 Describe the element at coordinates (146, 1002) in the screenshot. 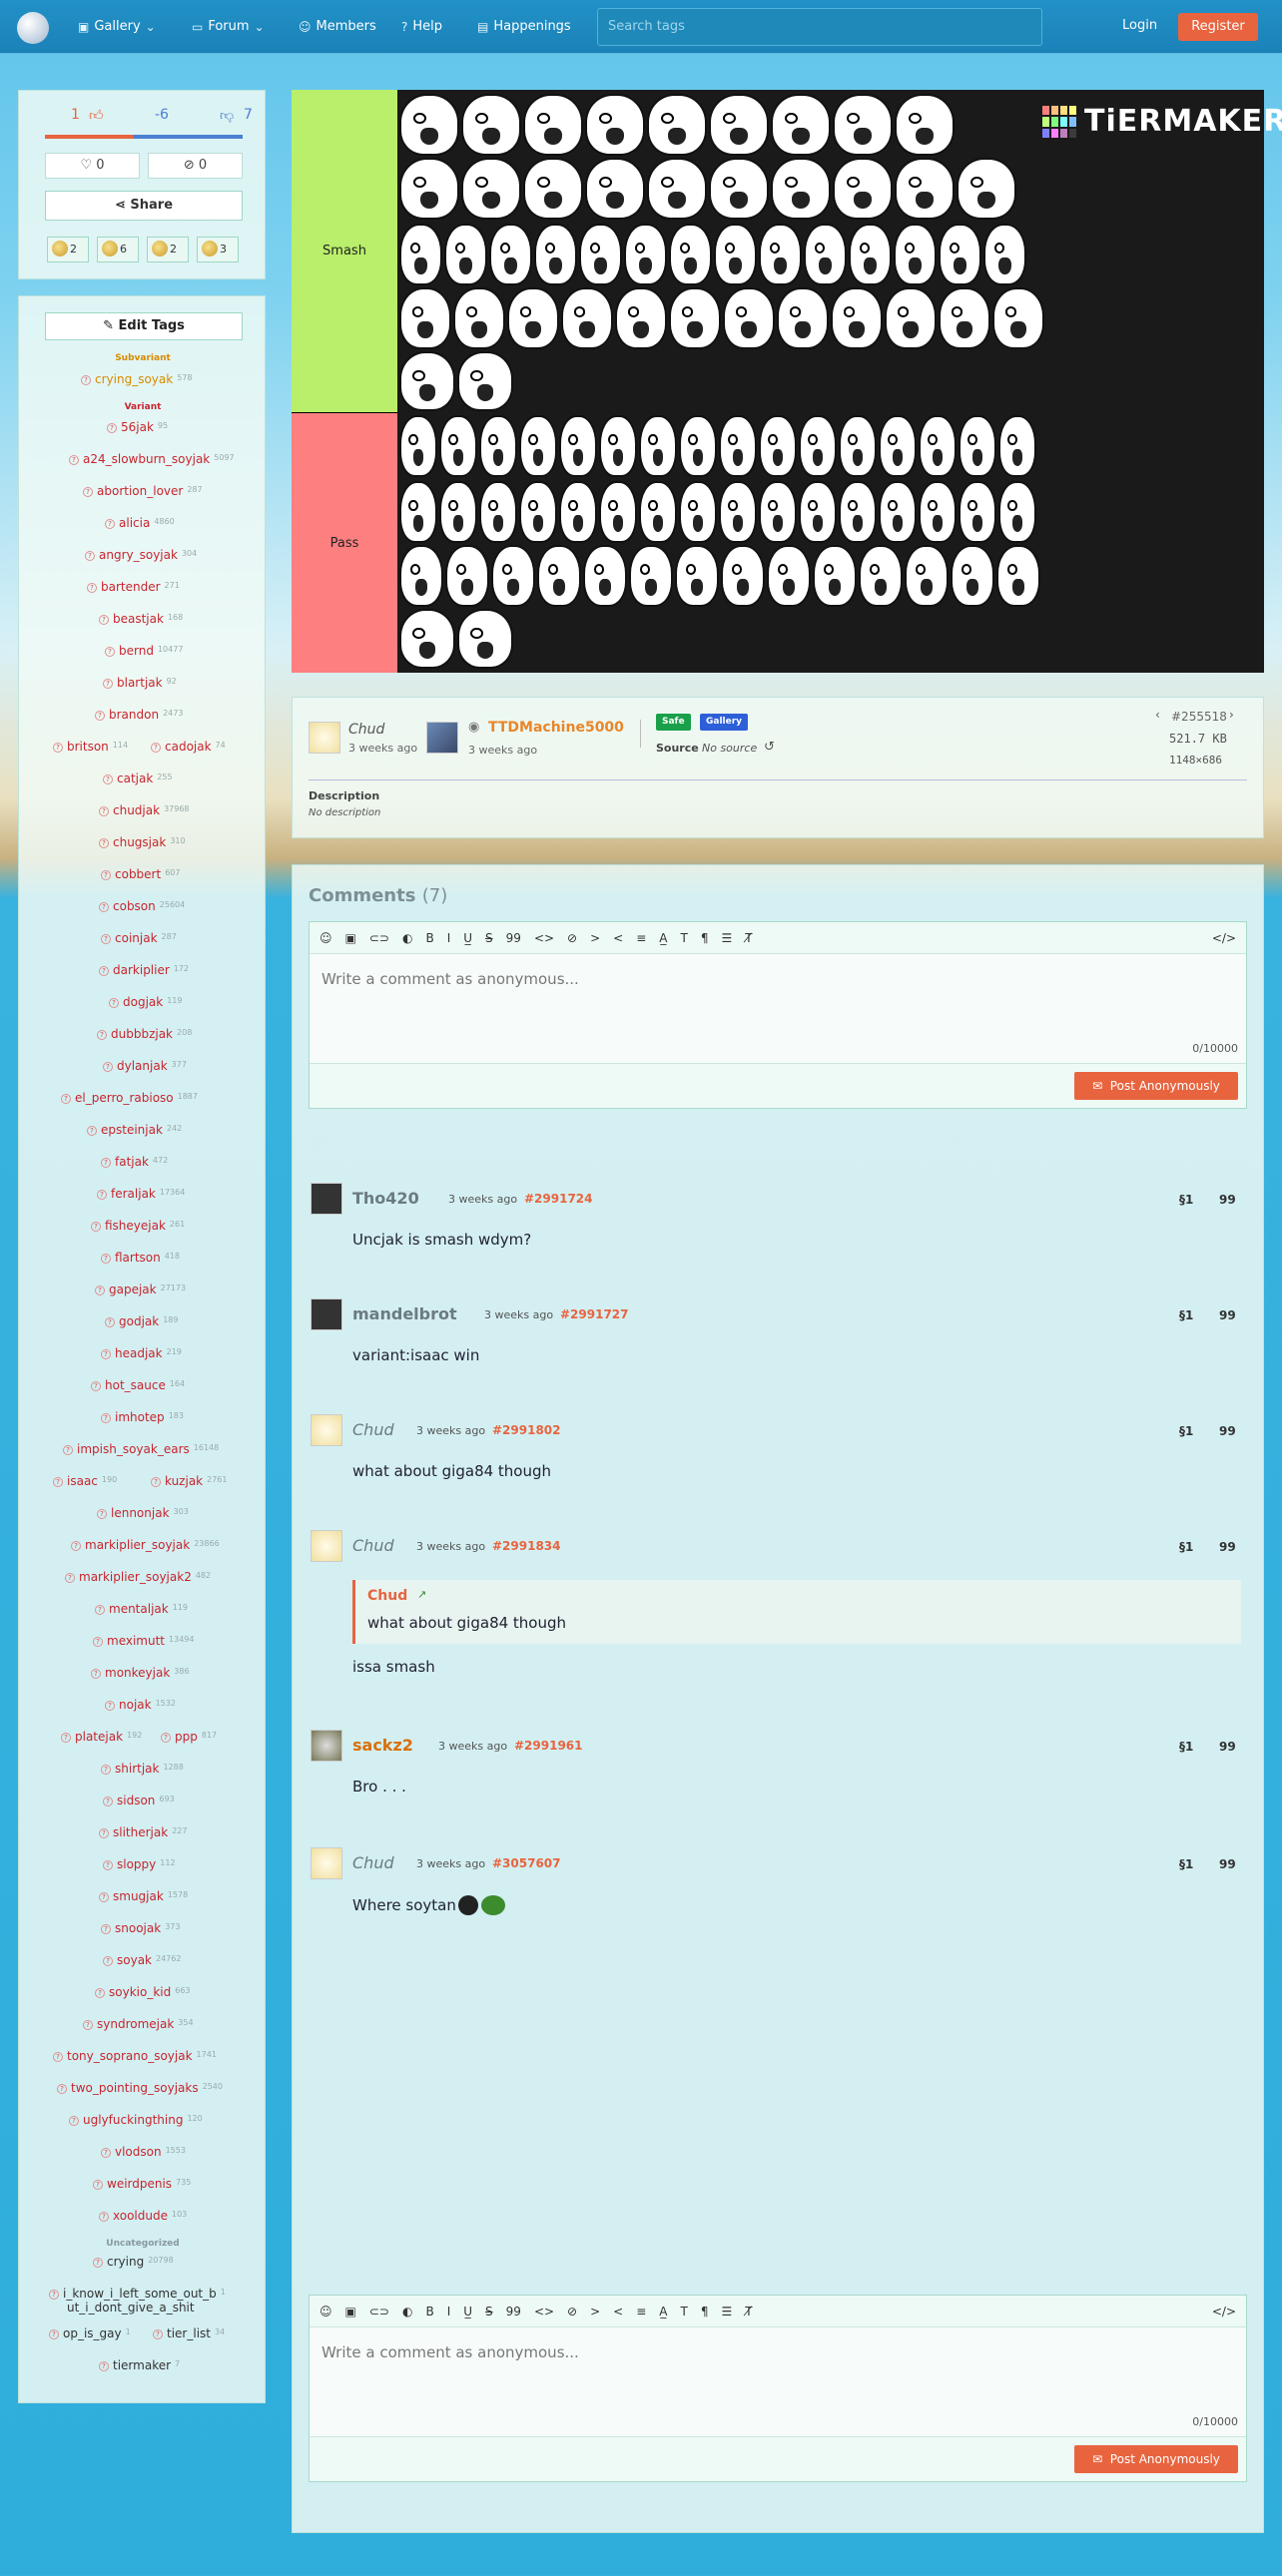

I see `tag-link: ? dogjak 119` at that location.